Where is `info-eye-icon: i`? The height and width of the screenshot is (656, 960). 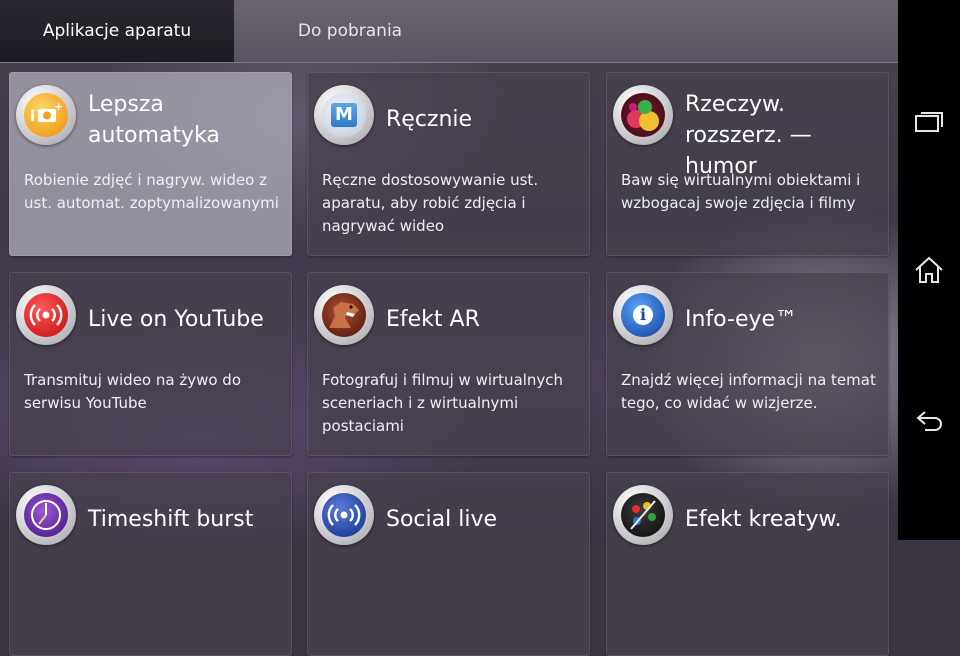 info-eye-icon: i is located at coordinates (643, 315).